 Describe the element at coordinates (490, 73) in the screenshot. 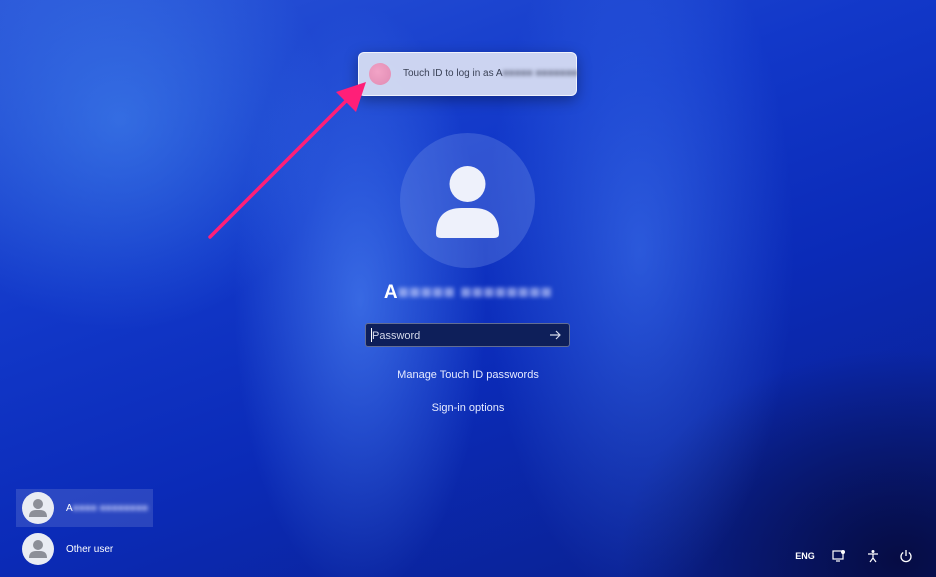

I see `touch-id-toast-text: Touch ID to log in as A■■■■■ ■■■■■■■` at that location.